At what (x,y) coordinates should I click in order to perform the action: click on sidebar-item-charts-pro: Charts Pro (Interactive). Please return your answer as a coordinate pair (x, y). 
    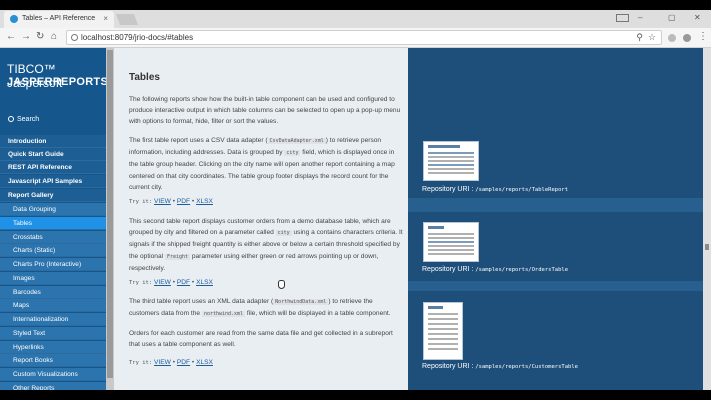
    Looking at the image, I should click on (53, 264).